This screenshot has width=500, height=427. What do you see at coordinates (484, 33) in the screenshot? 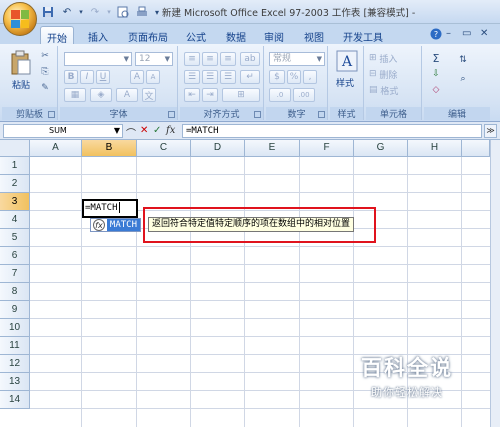
I see `close-icon: ✕` at bounding box center [484, 33].